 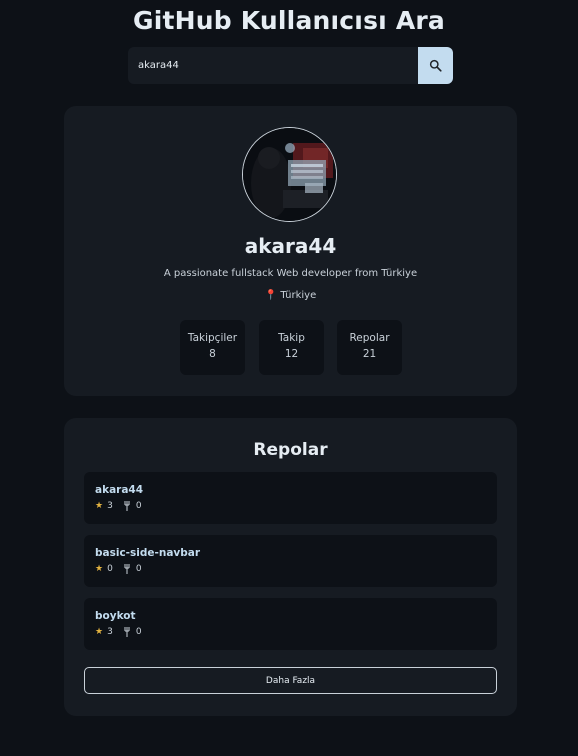 I want to click on stat-following: Takip 12, so click(x=291, y=347).